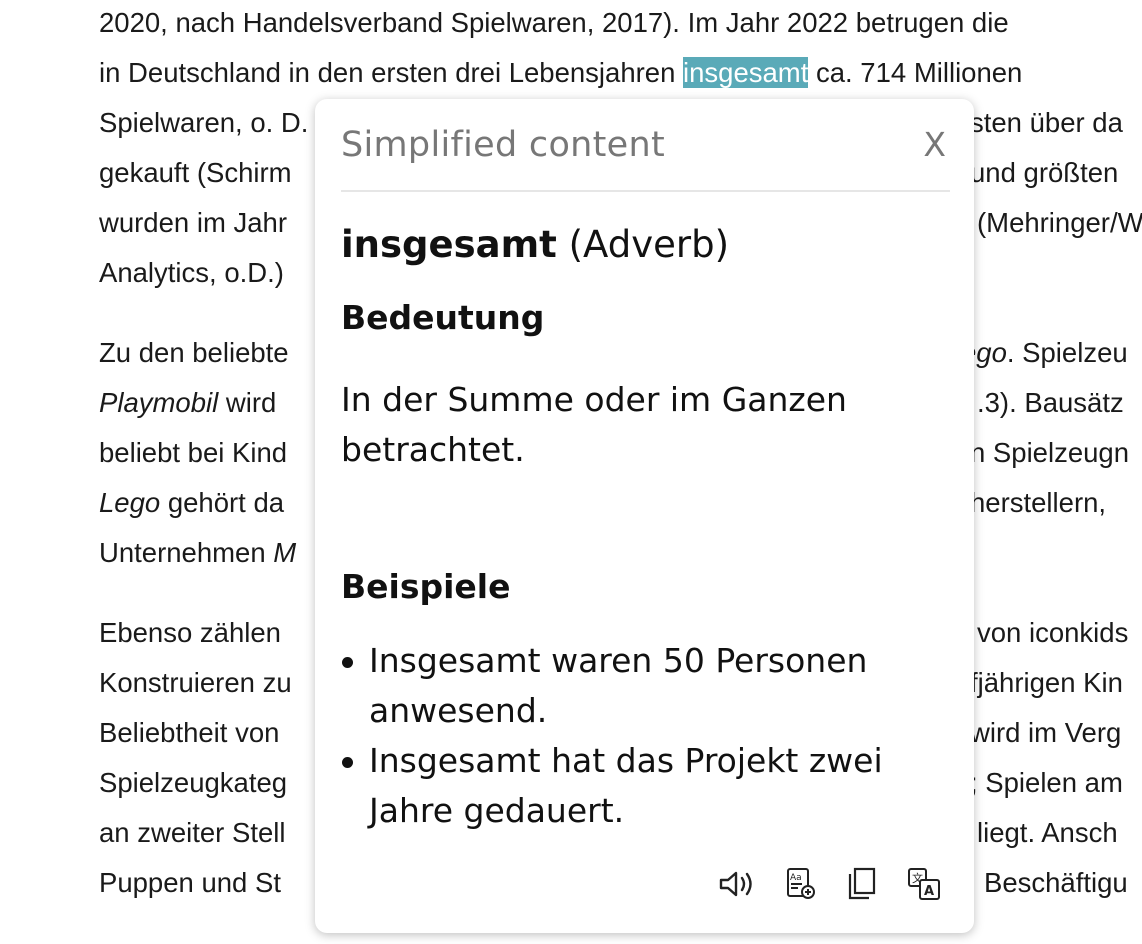 This screenshot has height=944, width=1142. I want to click on translate-icon: 文 A, so click(924, 884).